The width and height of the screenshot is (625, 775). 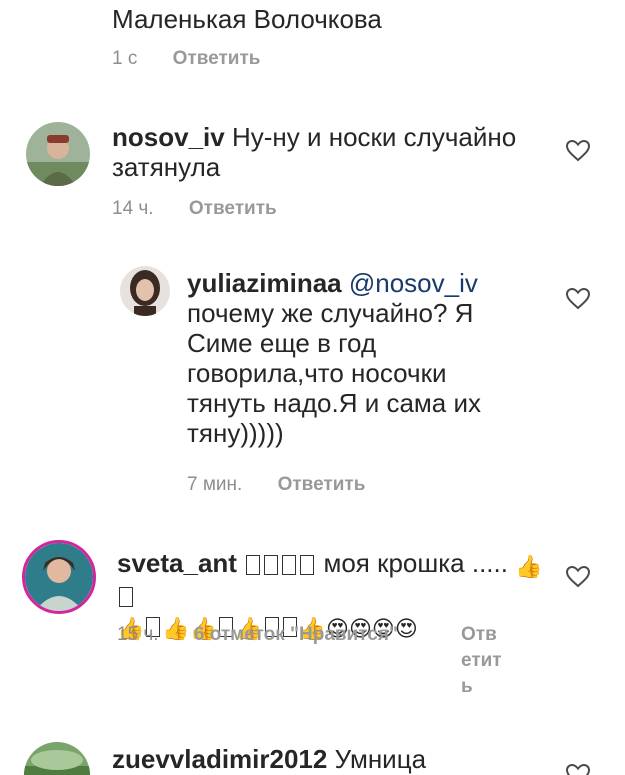 I want to click on comment-text: Умница, so click(x=380, y=759).